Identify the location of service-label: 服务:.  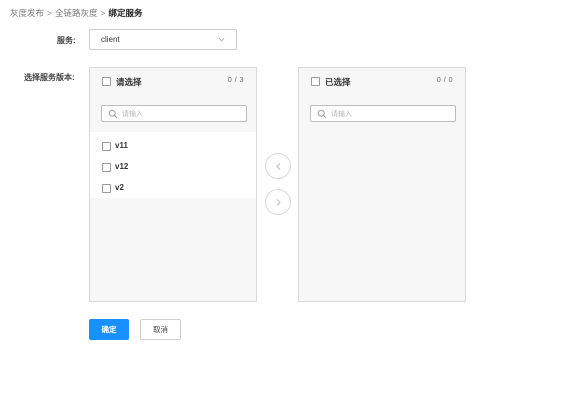
(66, 40).